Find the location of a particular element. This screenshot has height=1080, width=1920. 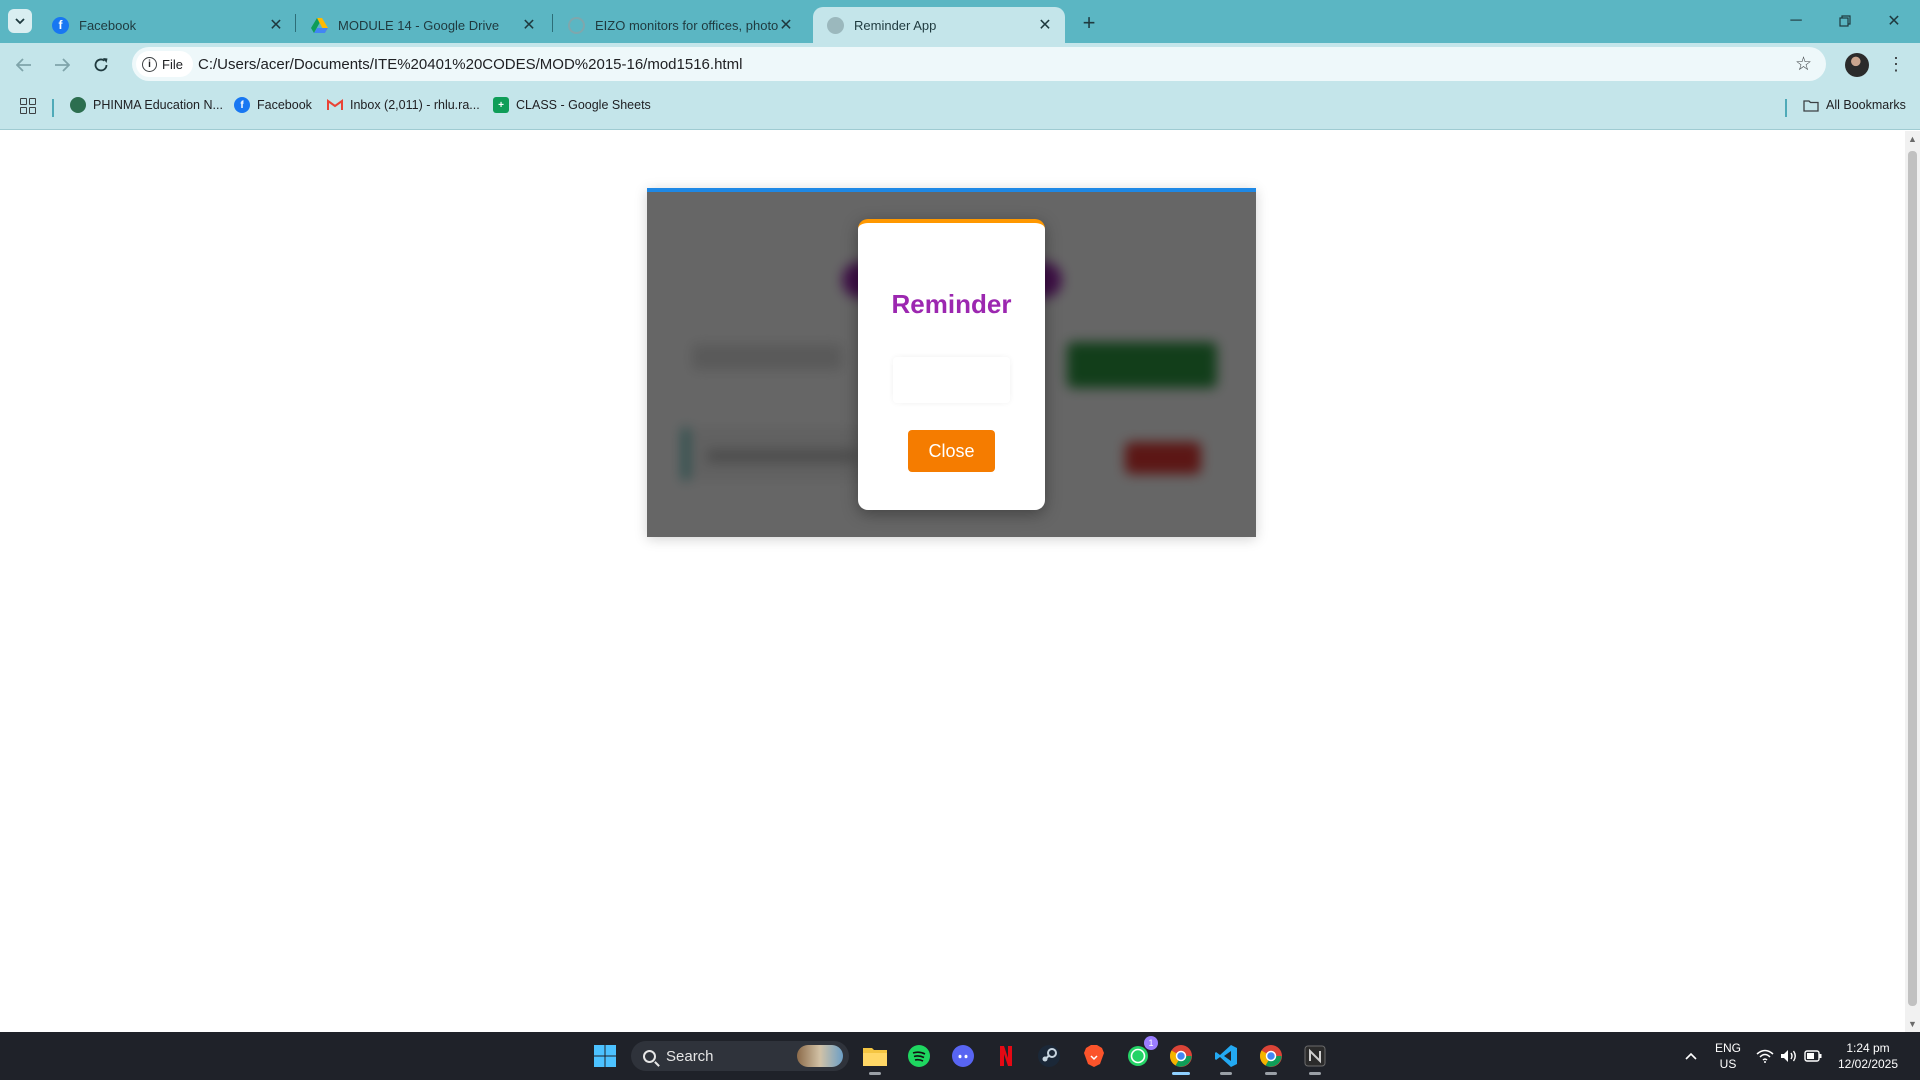

vscode-icon is located at coordinates (1226, 1056).